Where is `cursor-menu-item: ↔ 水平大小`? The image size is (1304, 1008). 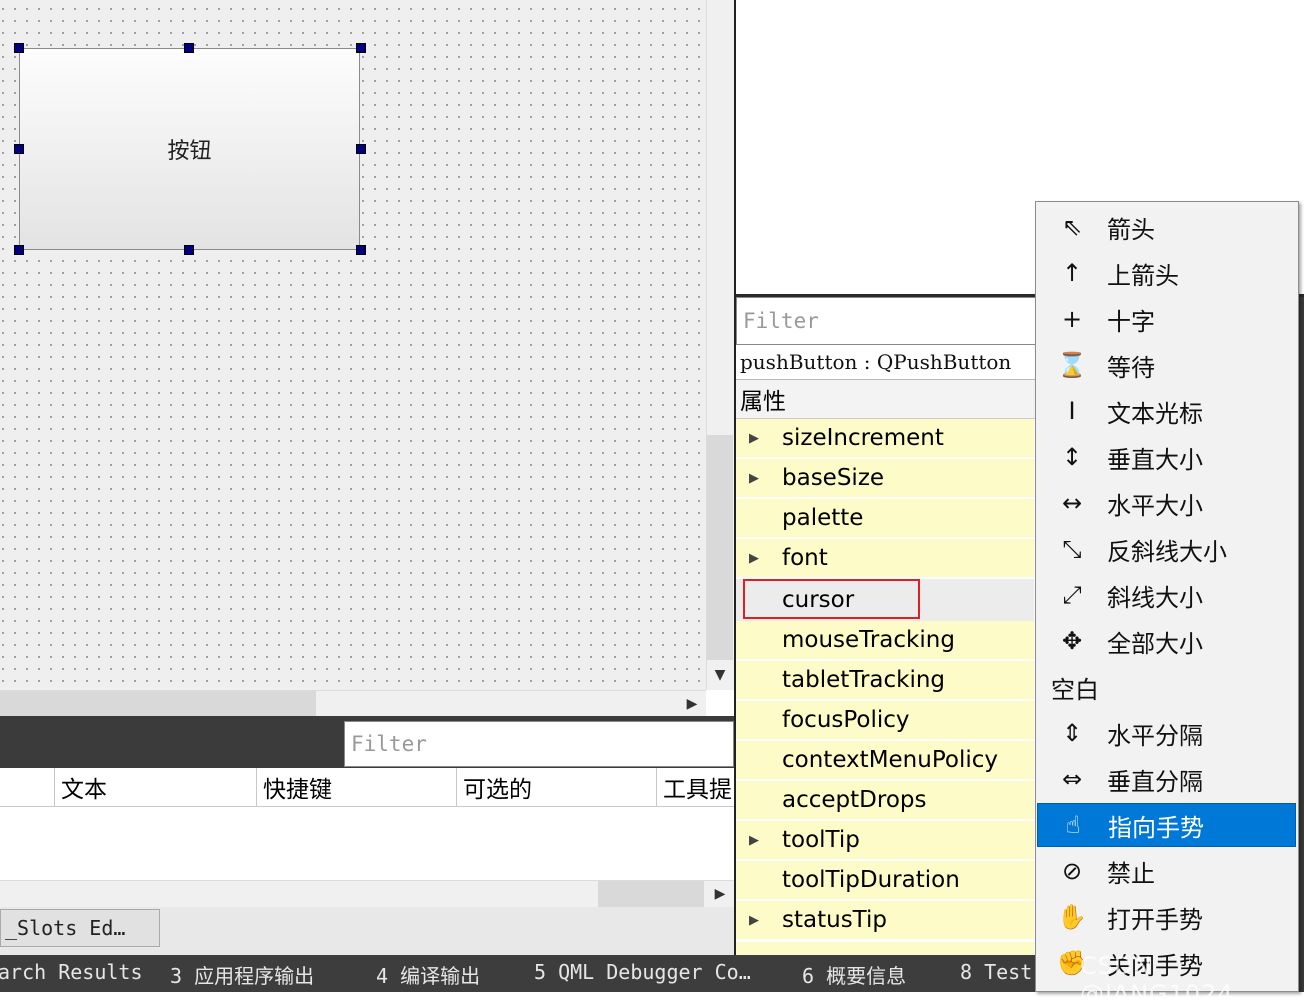
cursor-menu-item: ↔ 水平大小 is located at coordinates (1166, 503).